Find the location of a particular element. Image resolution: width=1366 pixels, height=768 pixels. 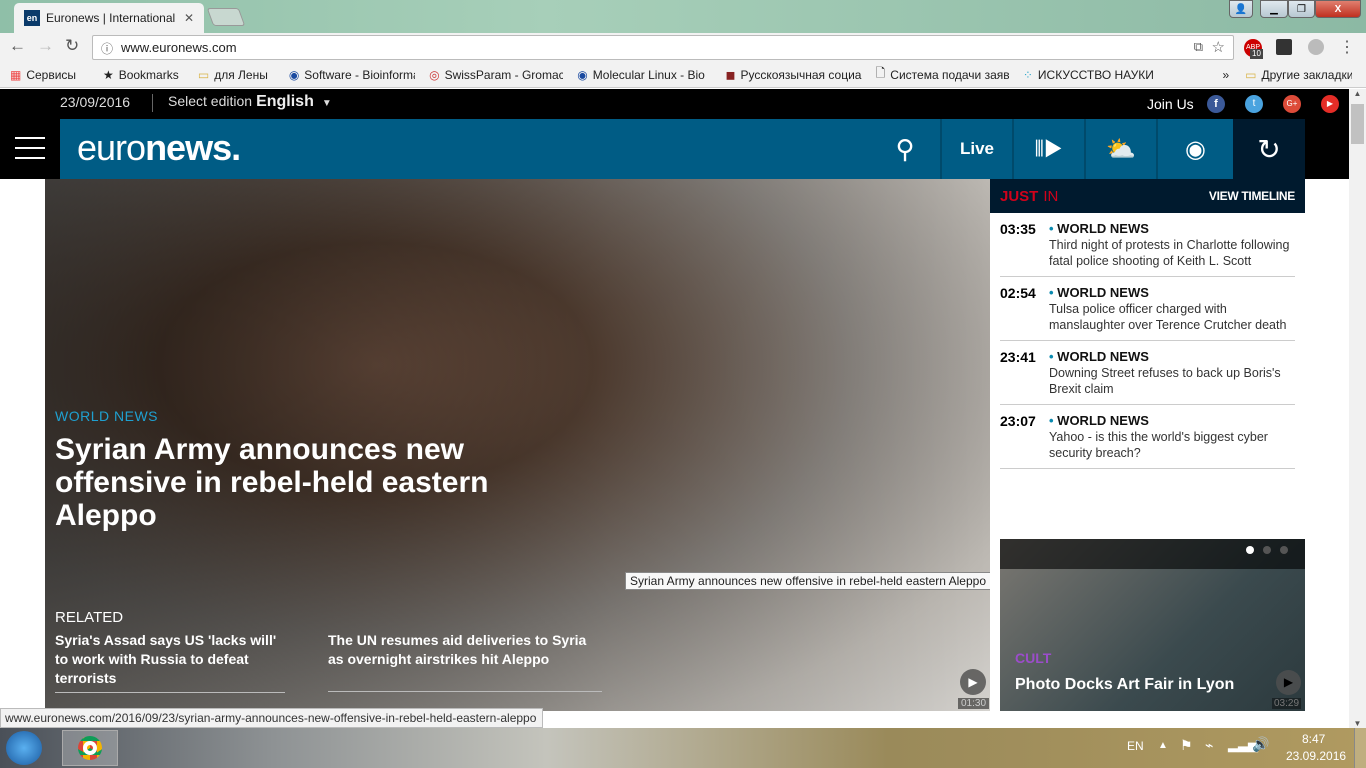

profile-button: 👤 is located at coordinates (1241, 9).